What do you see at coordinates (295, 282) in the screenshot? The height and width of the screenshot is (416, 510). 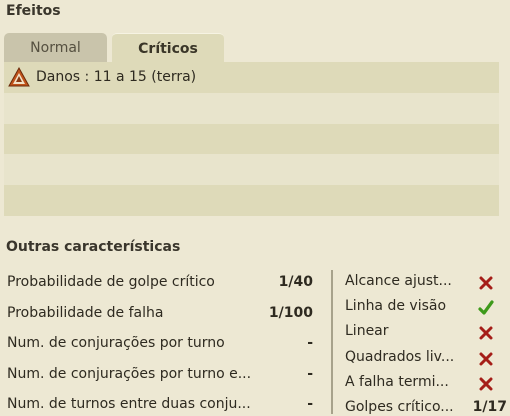 I see `critical-chance-value: 1/40` at bounding box center [295, 282].